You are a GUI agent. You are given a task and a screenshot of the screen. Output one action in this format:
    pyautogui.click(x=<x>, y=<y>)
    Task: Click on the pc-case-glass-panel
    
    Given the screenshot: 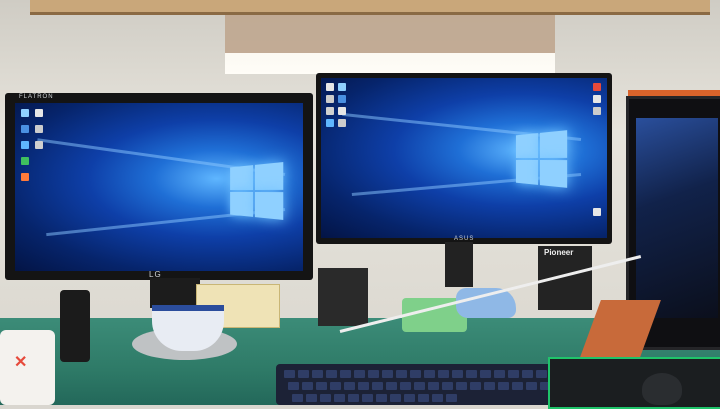 What is the action you would take?
    pyautogui.click(x=677, y=218)
    